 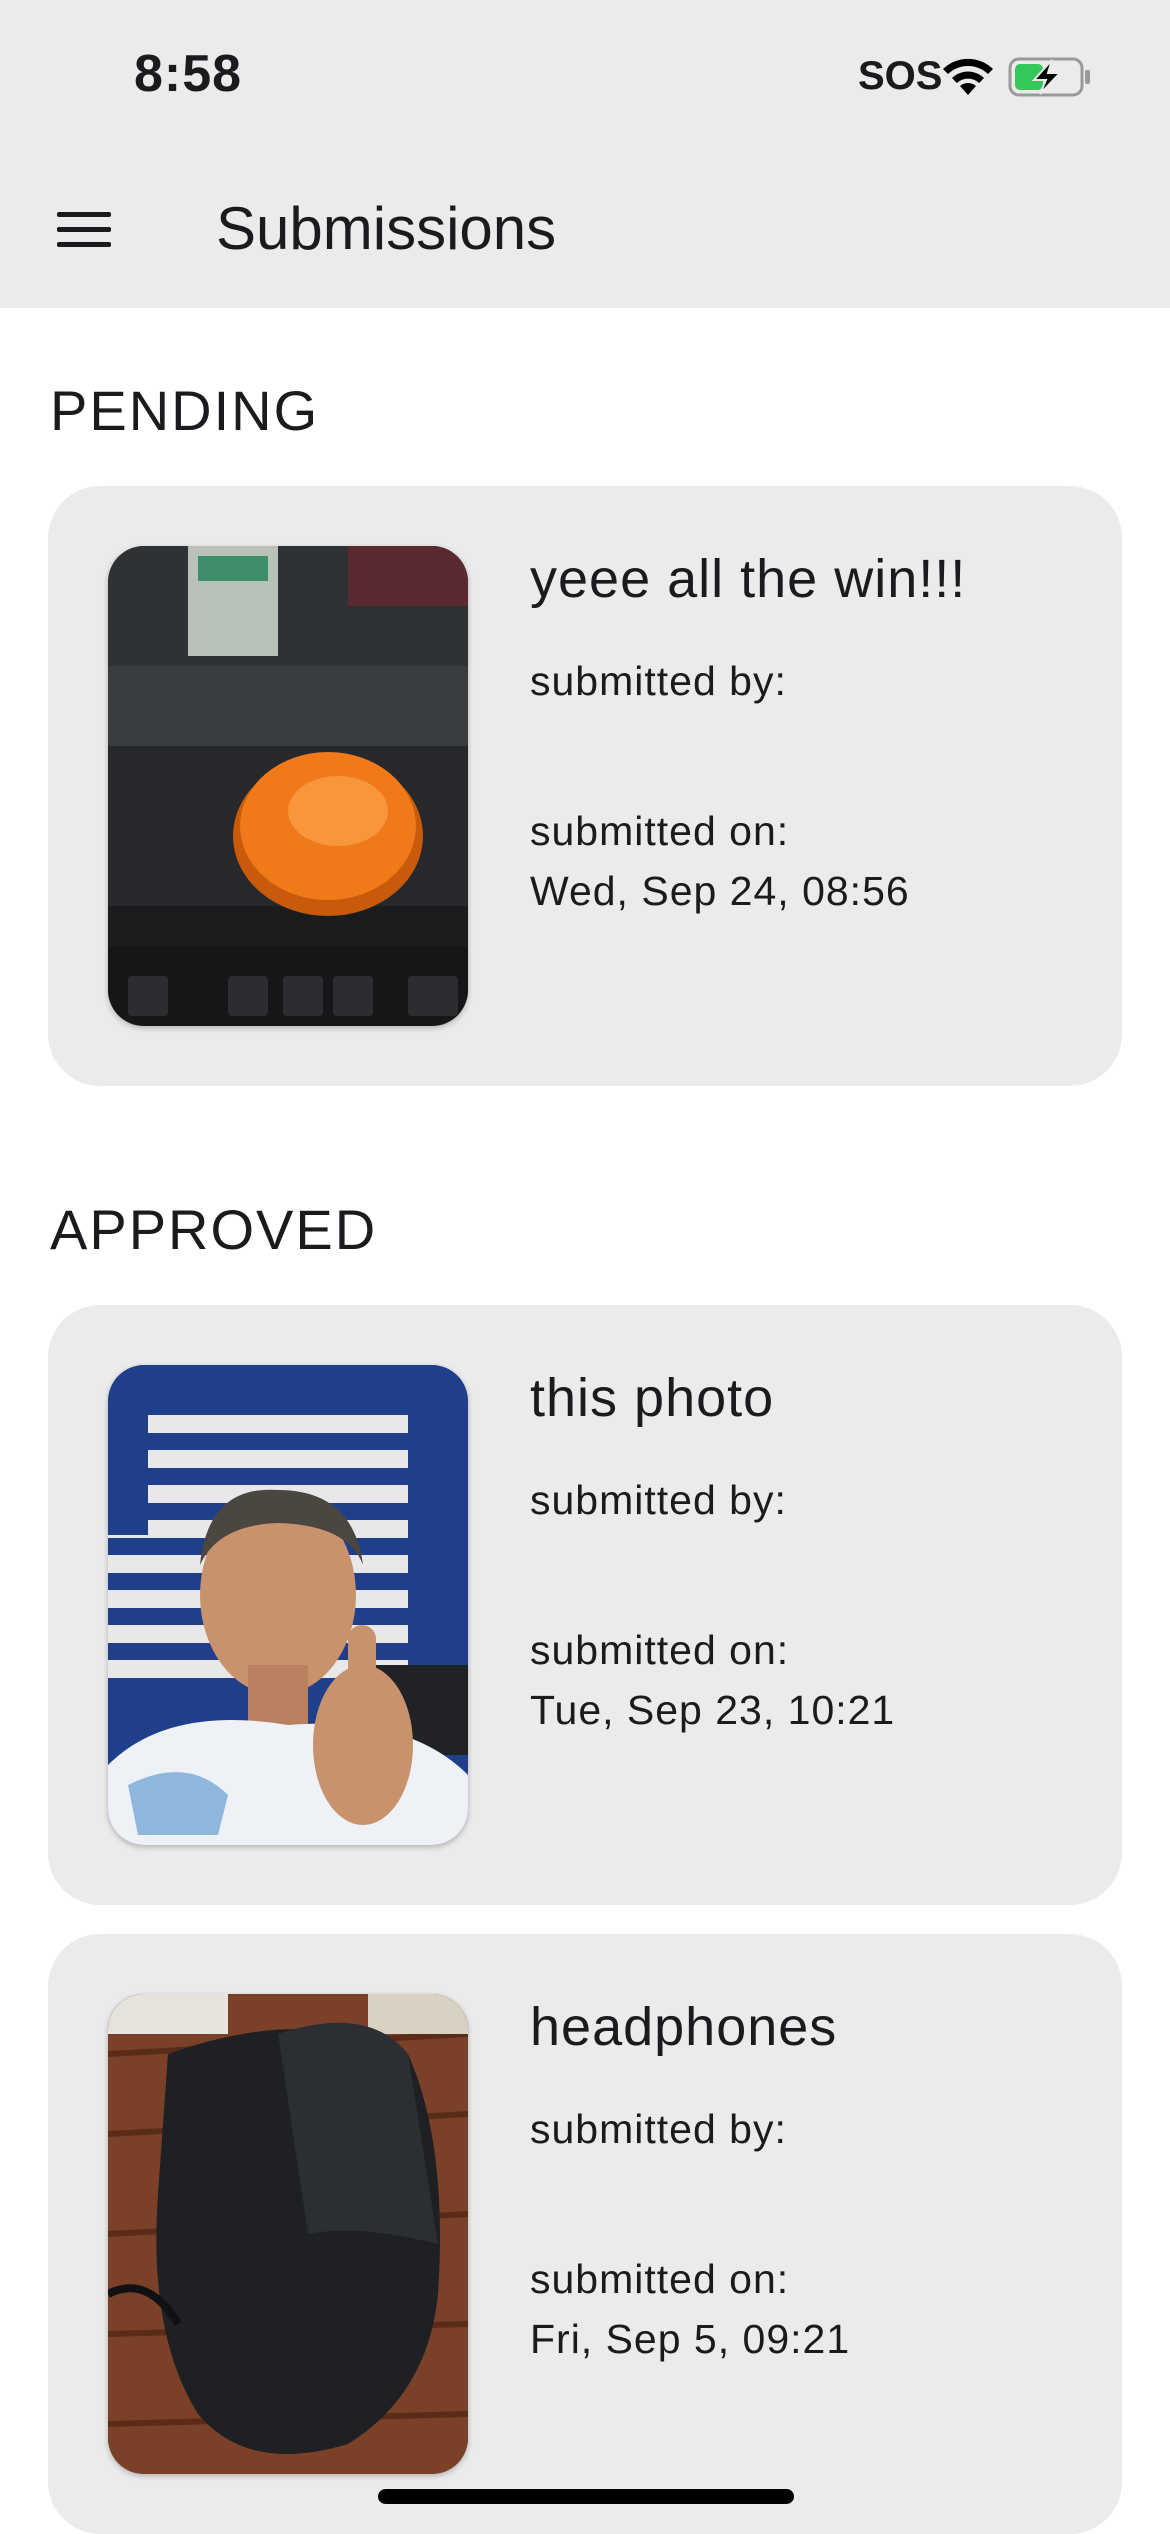 I want to click on status-bar: 8:58 SOS, so click(x=585, y=75).